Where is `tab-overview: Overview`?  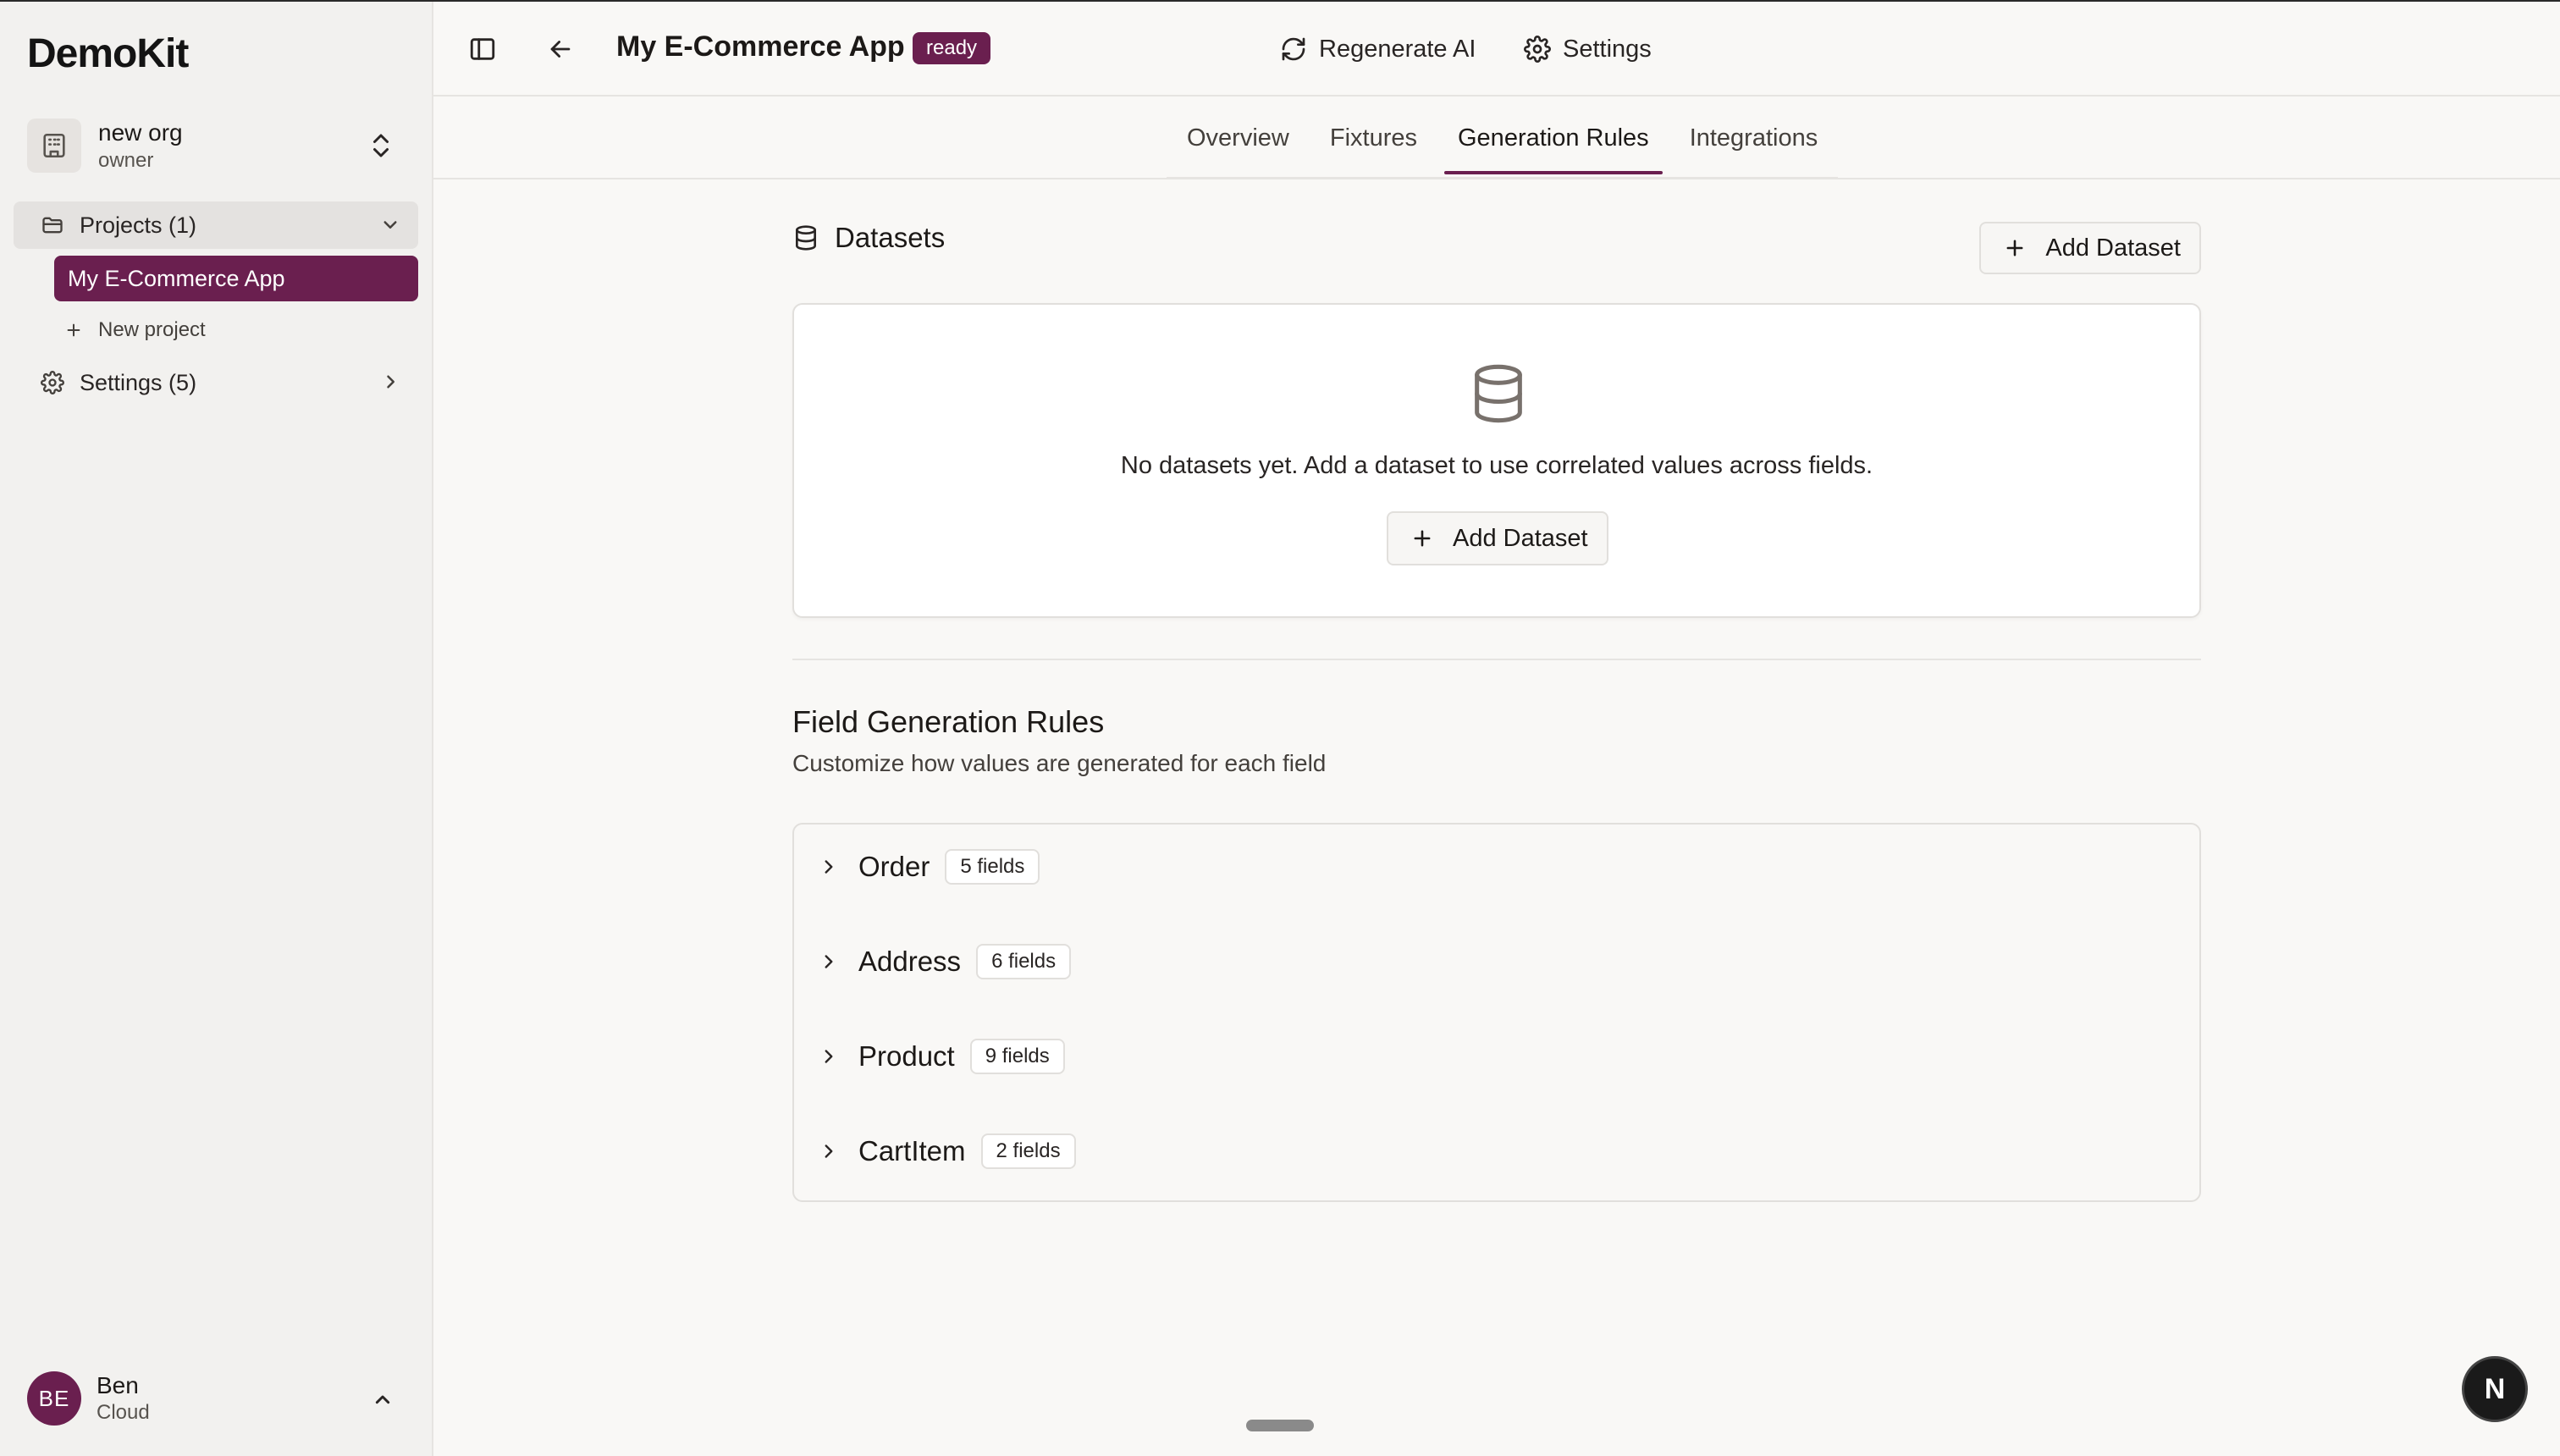
tab-overview: Overview is located at coordinates (1238, 138).